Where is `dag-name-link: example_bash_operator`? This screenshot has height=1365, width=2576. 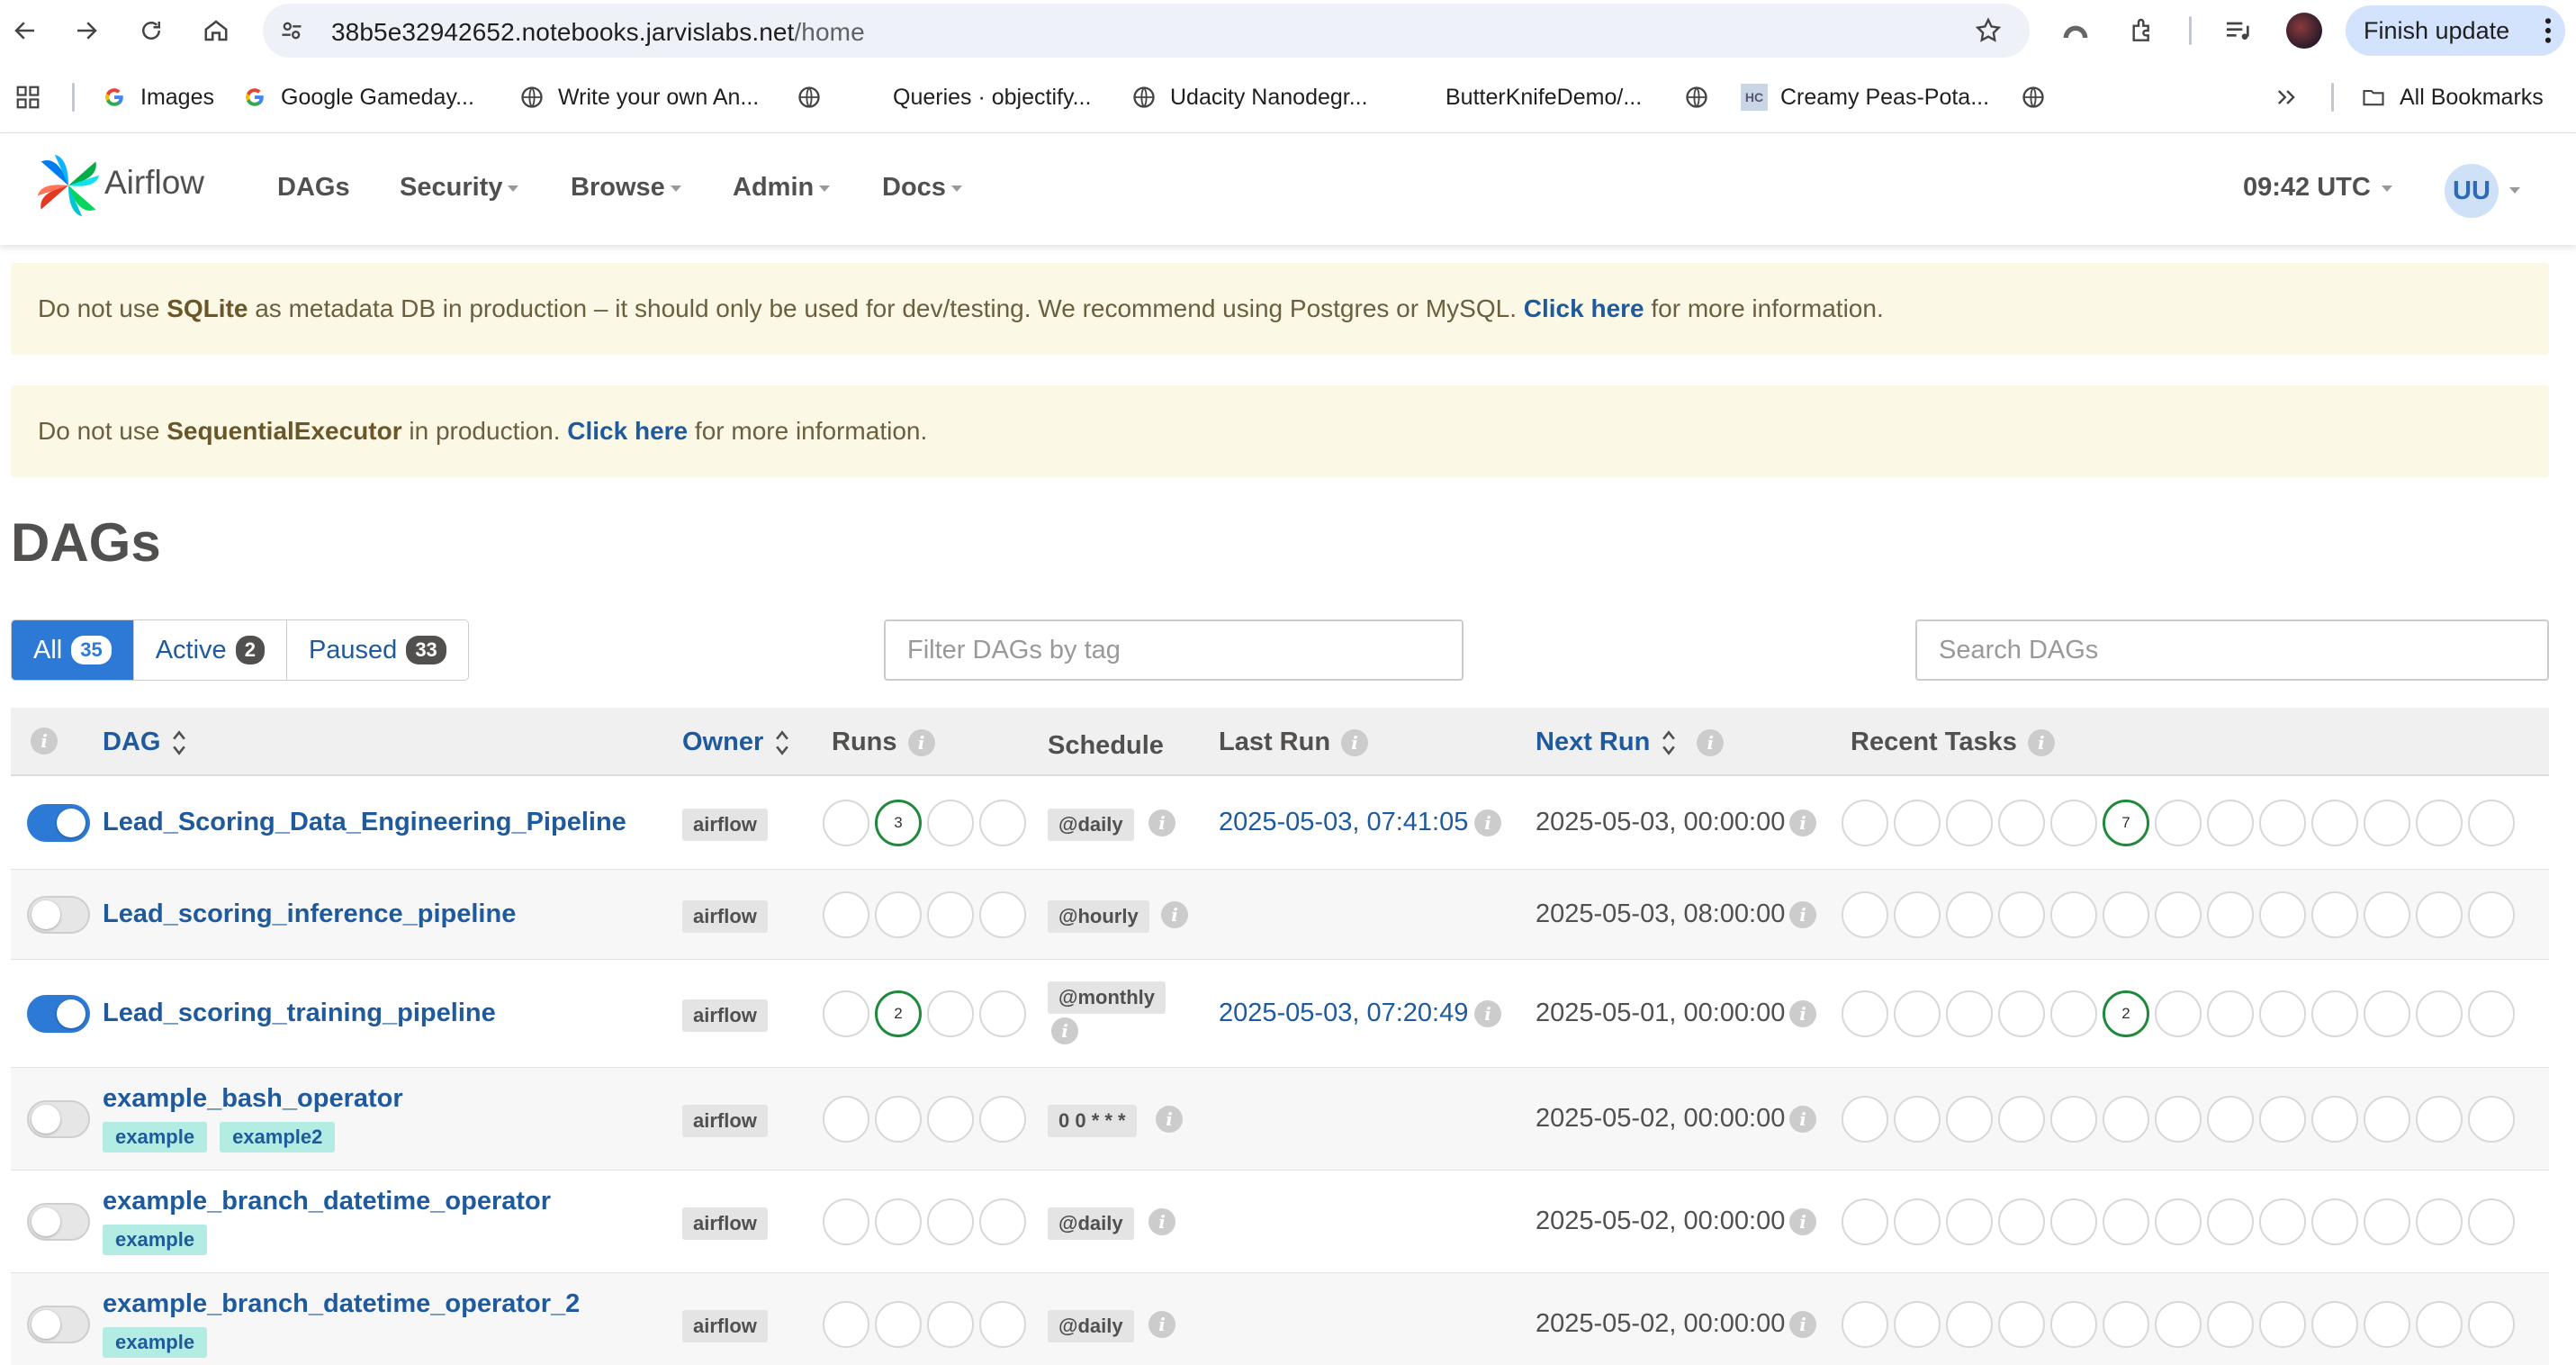 dag-name-link: example_bash_operator is located at coordinates (253, 1099).